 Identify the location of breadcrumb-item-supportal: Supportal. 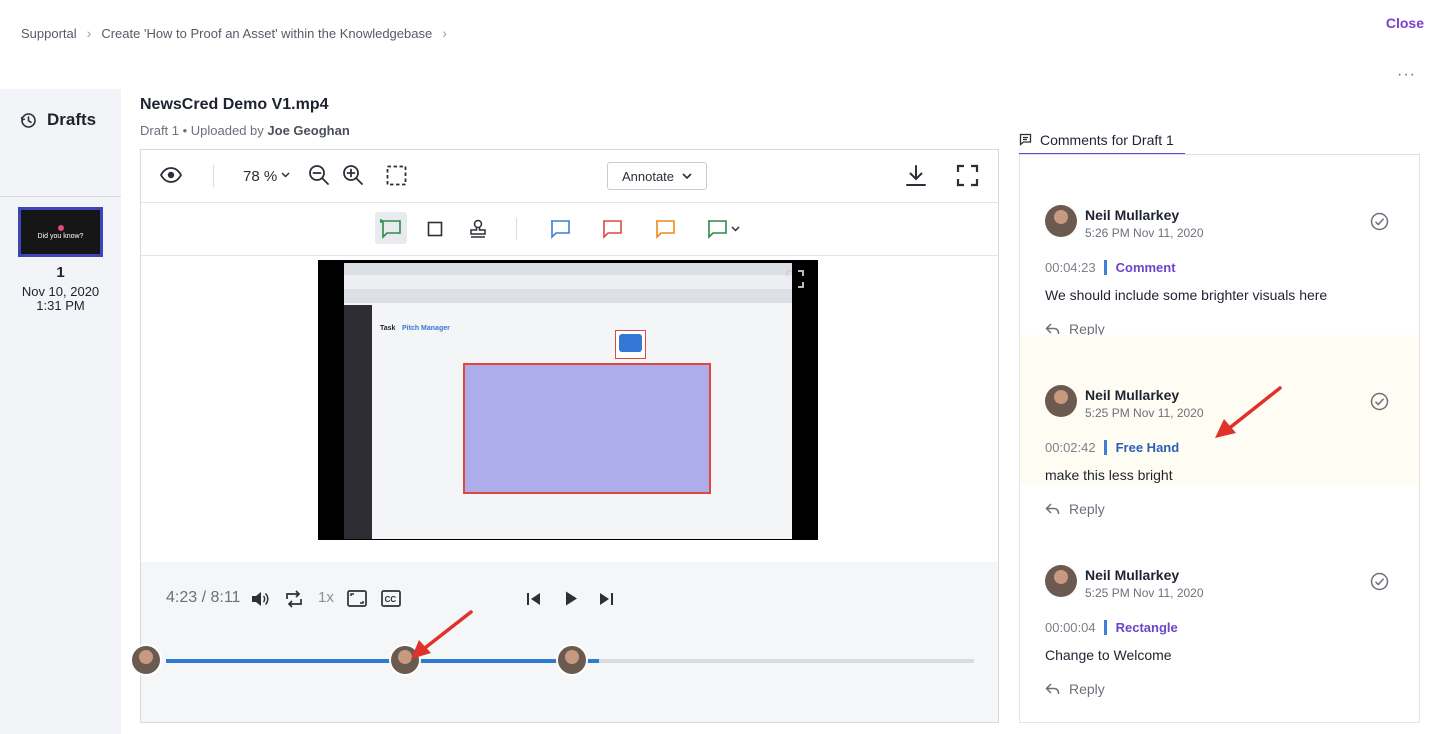
(49, 33).